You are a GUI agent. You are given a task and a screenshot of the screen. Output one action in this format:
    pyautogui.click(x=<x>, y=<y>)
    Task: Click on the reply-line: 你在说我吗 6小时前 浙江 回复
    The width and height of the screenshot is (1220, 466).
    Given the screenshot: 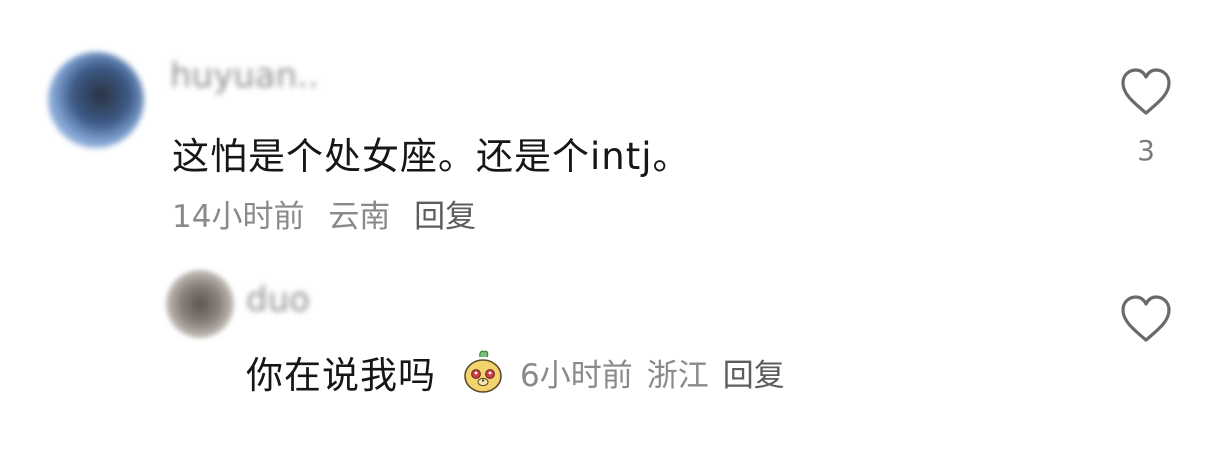 What is the action you would take?
    pyautogui.click(x=522, y=372)
    